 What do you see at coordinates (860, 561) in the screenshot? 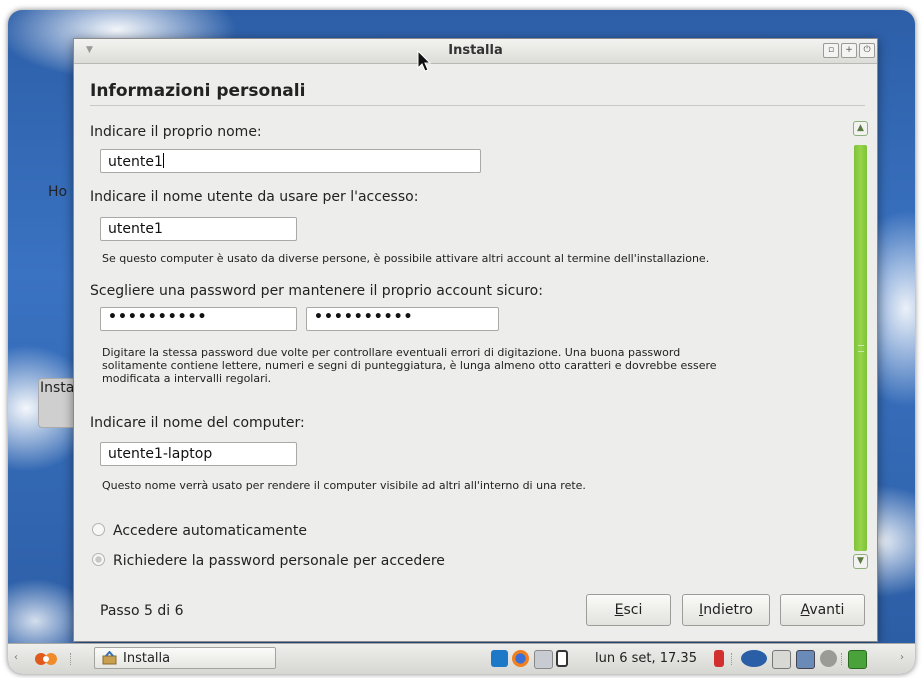
I see `scroll-down-icon: ▼` at bounding box center [860, 561].